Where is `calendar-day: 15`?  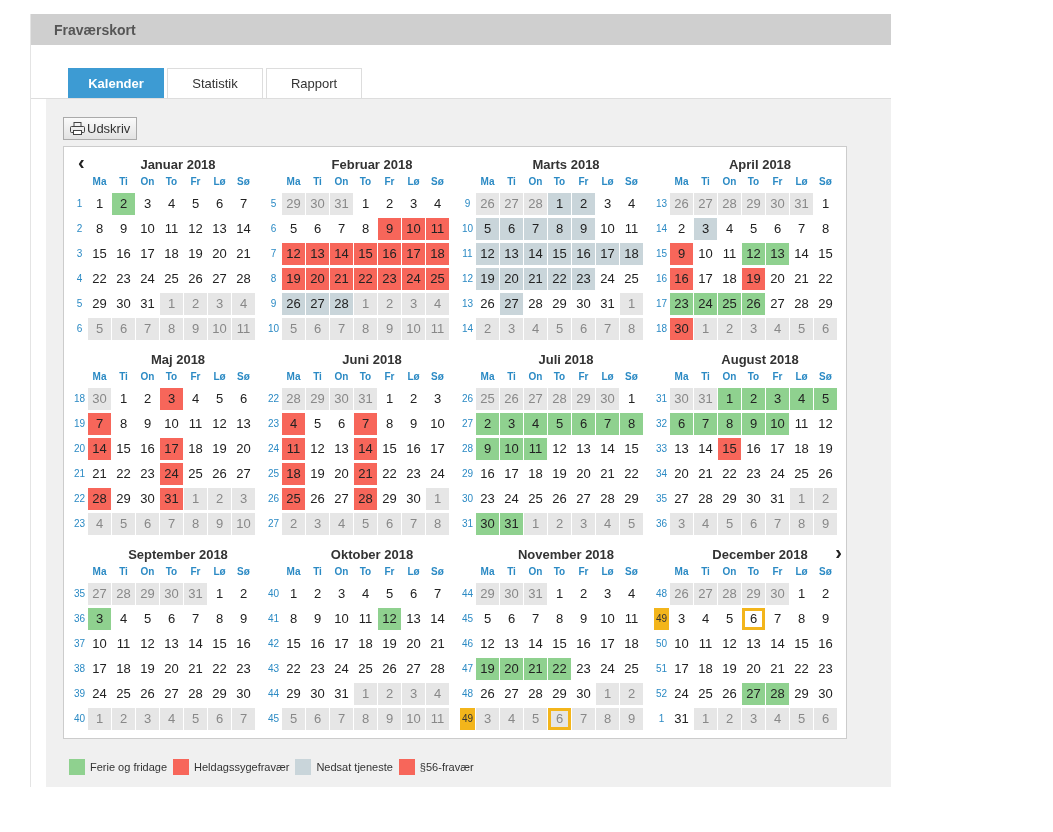
calendar-day: 15 is located at coordinates (99, 254).